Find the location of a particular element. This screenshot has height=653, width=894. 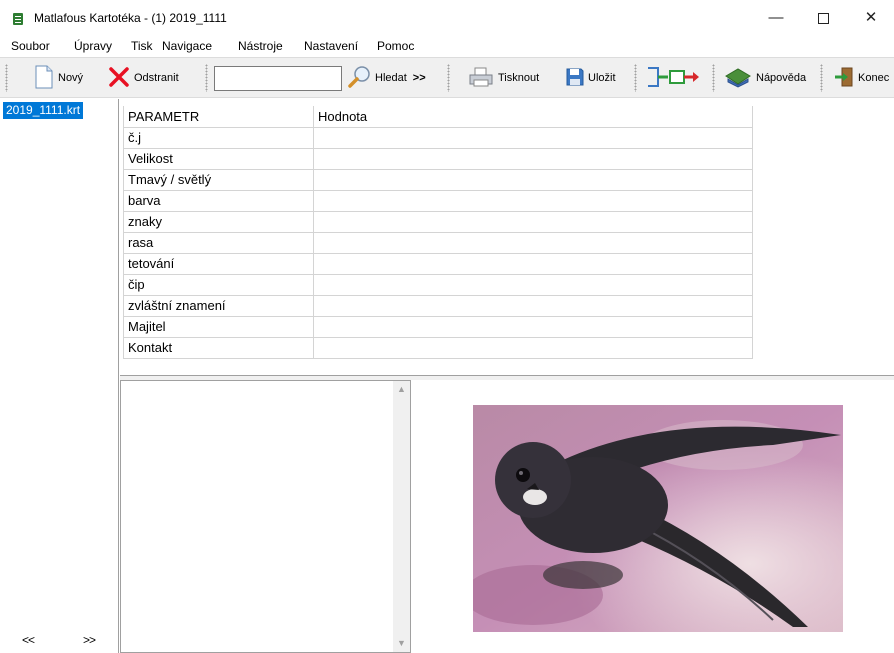

exit-button: Konec is located at coordinates (861, 78).